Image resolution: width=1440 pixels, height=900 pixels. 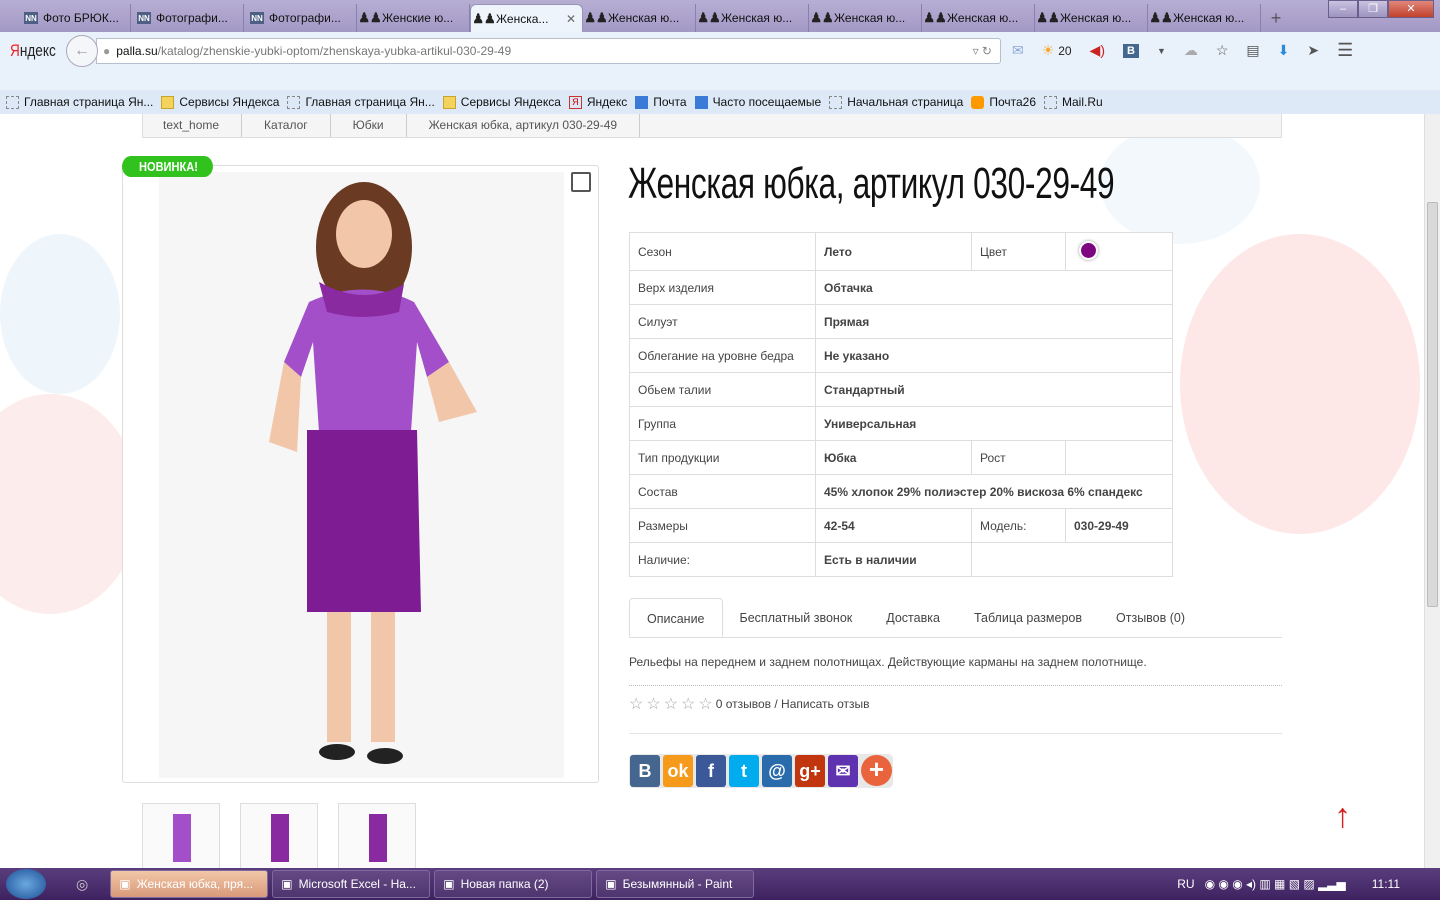 I want to click on product-tab: Доставка, so click(x=913, y=617).